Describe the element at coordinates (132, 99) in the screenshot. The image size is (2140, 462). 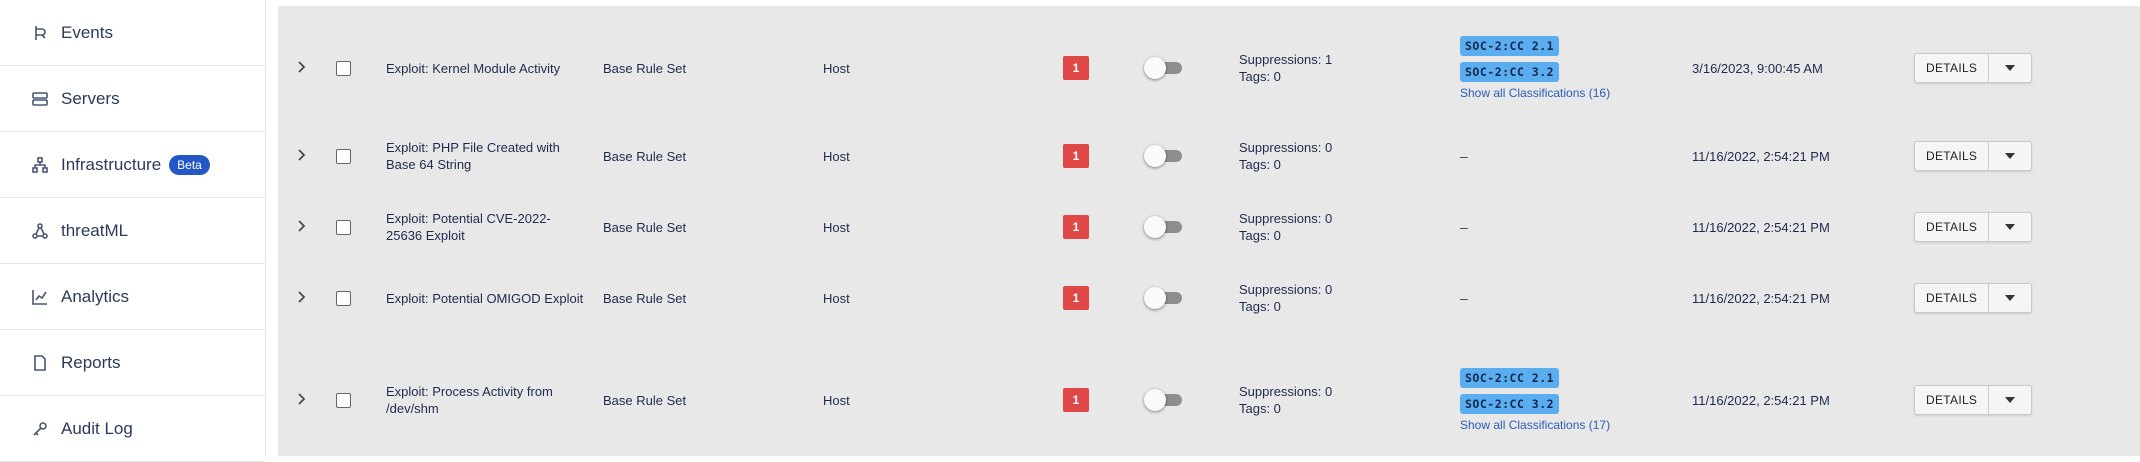
I see `sidebar-item-servers: Servers` at that location.